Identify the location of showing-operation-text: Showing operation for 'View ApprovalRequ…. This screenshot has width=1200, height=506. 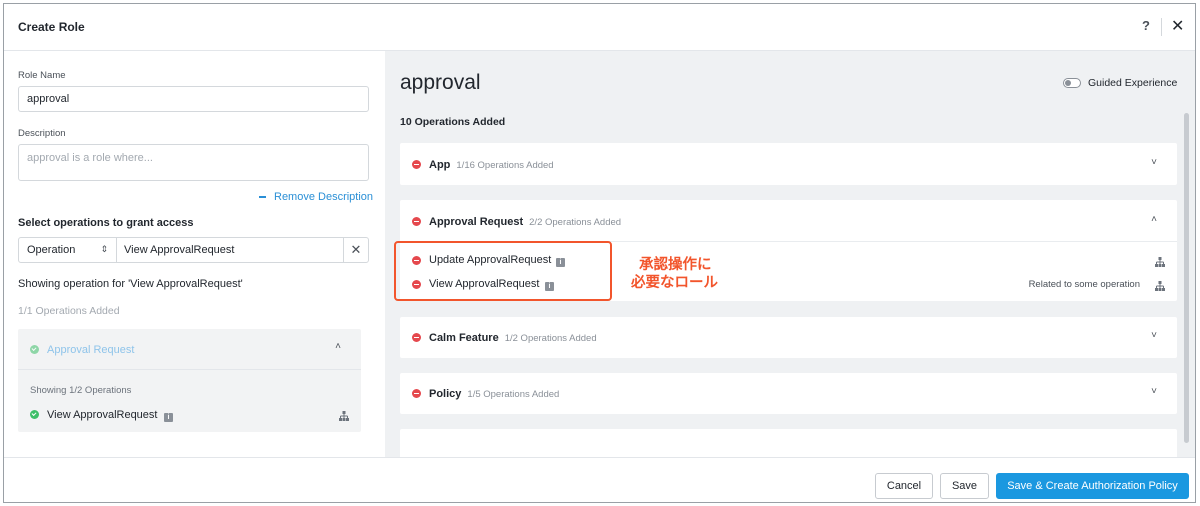
(130, 284).